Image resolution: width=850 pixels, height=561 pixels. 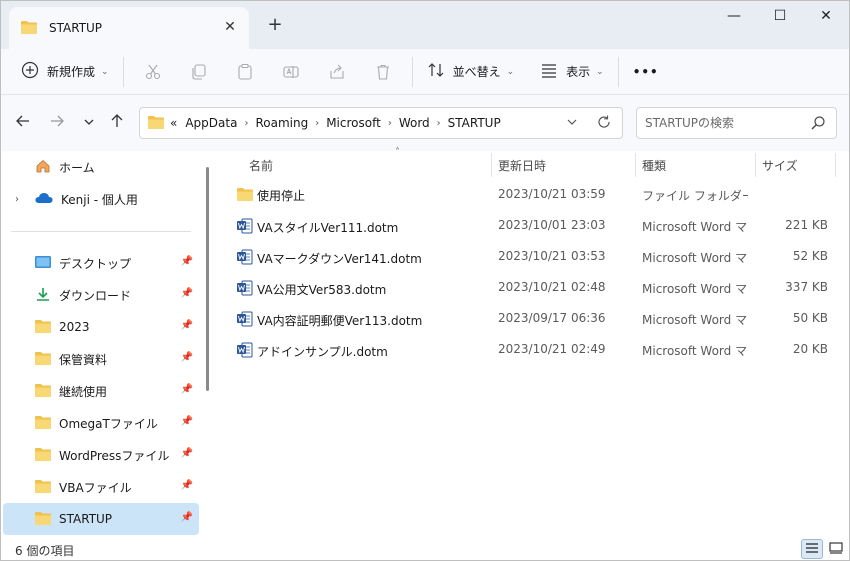 I want to click on maximize-button: ☐, so click(x=780, y=17).